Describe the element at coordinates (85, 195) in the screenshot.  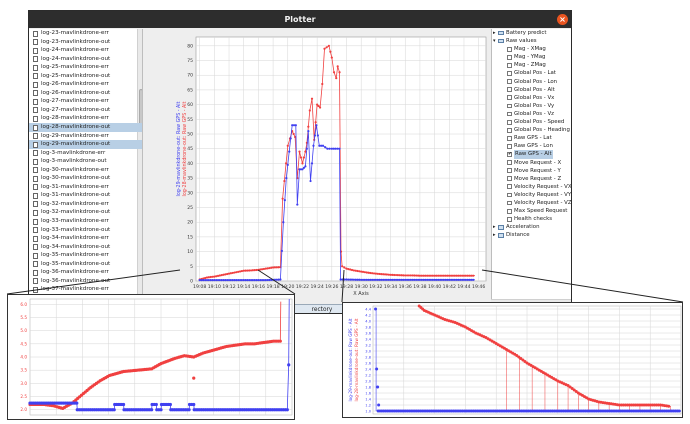
I see `file-list-item: log-31-mavlinkdrone-out` at that location.